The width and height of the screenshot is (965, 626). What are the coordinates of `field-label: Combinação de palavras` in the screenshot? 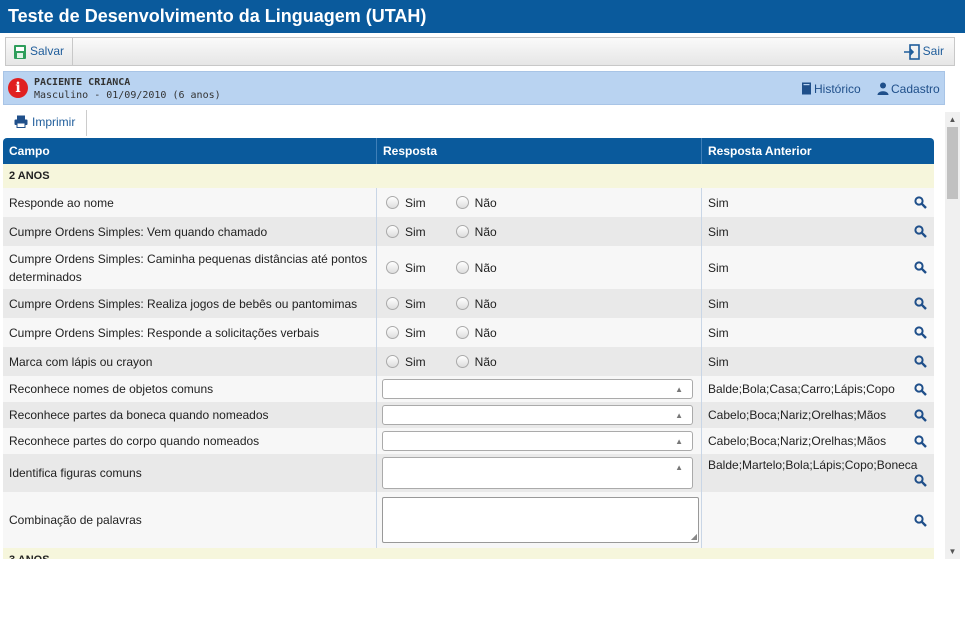 It's located at (190, 520).